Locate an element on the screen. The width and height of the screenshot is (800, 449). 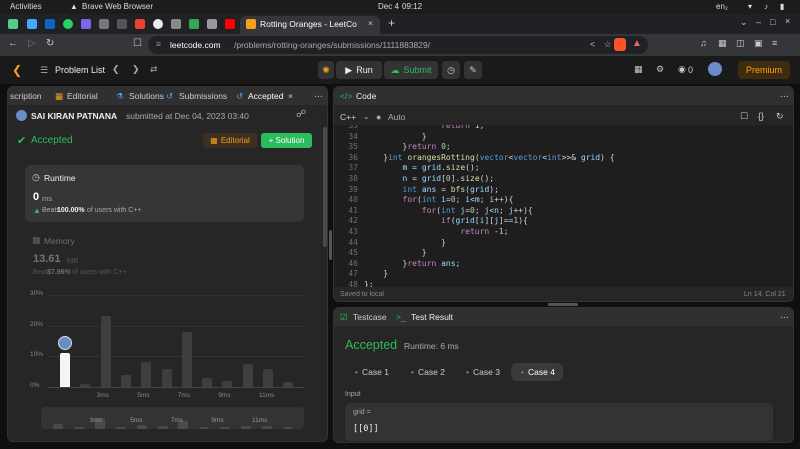
run-button: ▶ Run is located at coordinates (359, 70).